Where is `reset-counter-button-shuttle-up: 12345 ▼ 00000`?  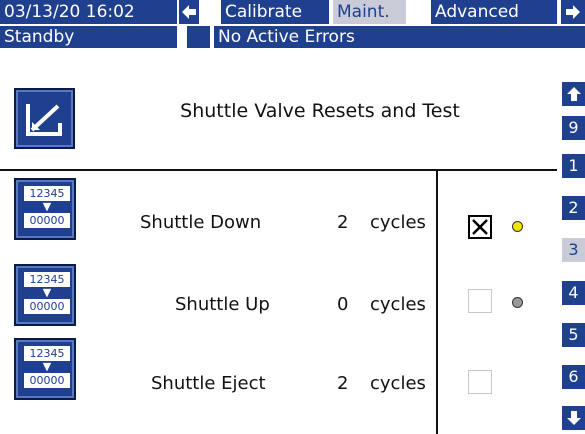 reset-counter-button-shuttle-up: 12345 ▼ 00000 is located at coordinates (45, 295).